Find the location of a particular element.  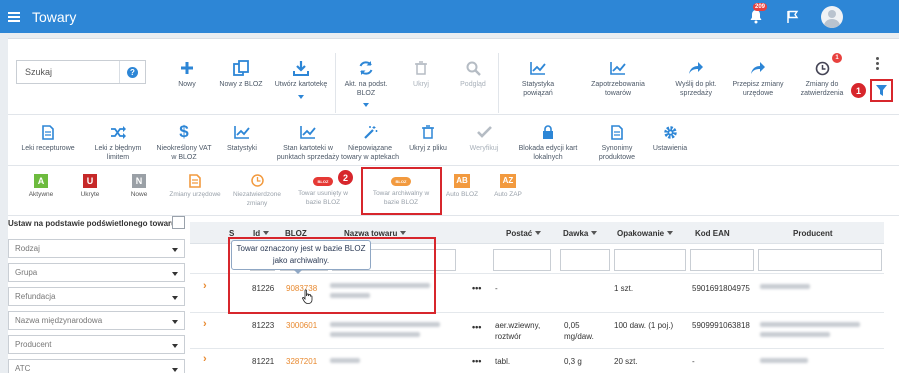

undefined-vat-button: $ Nieokreślony VAT w BLOZ is located at coordinates (184, 142).